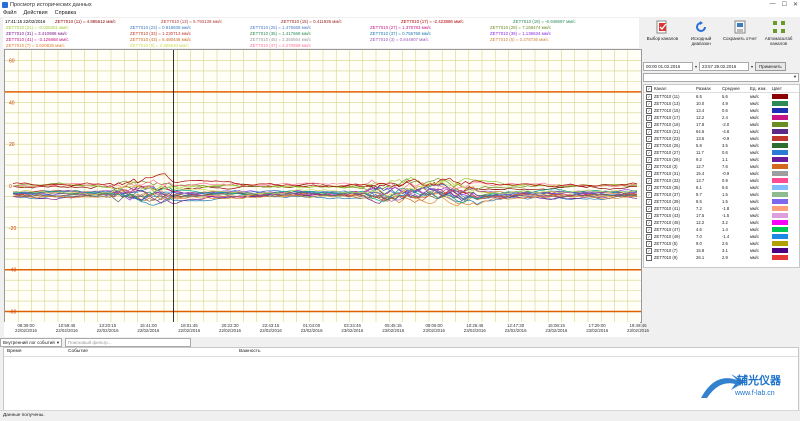 This screenshot has width=800, height=421. I want to click on select-channels-button: Выбор каналов, so click(662, 39).